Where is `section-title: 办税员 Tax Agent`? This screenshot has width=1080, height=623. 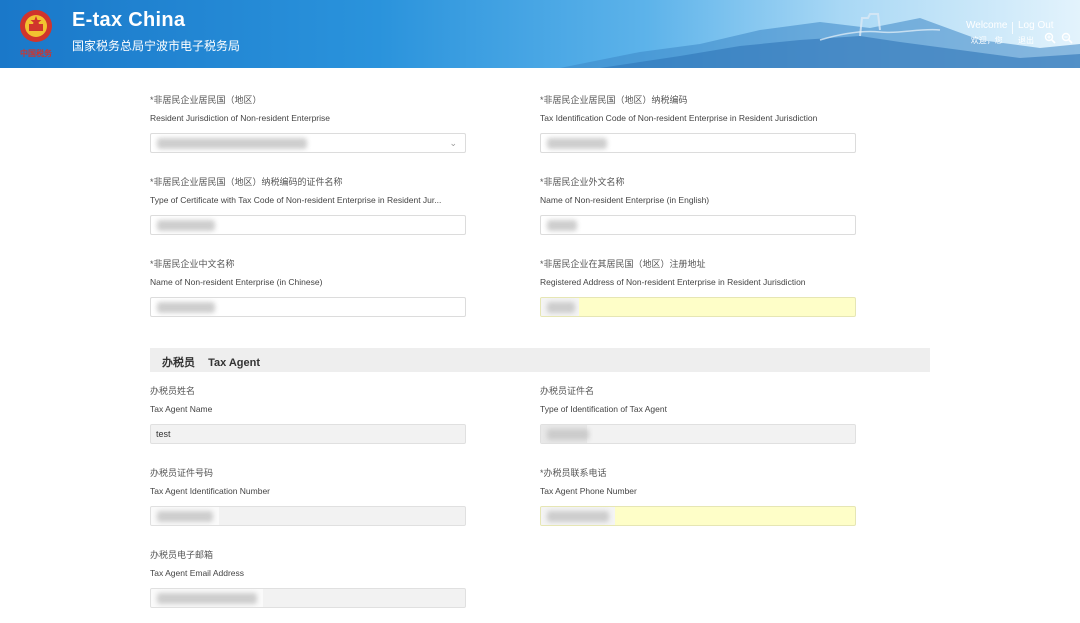
section-title: 办税员 Tax Agent is located at coordinates (211, 362).